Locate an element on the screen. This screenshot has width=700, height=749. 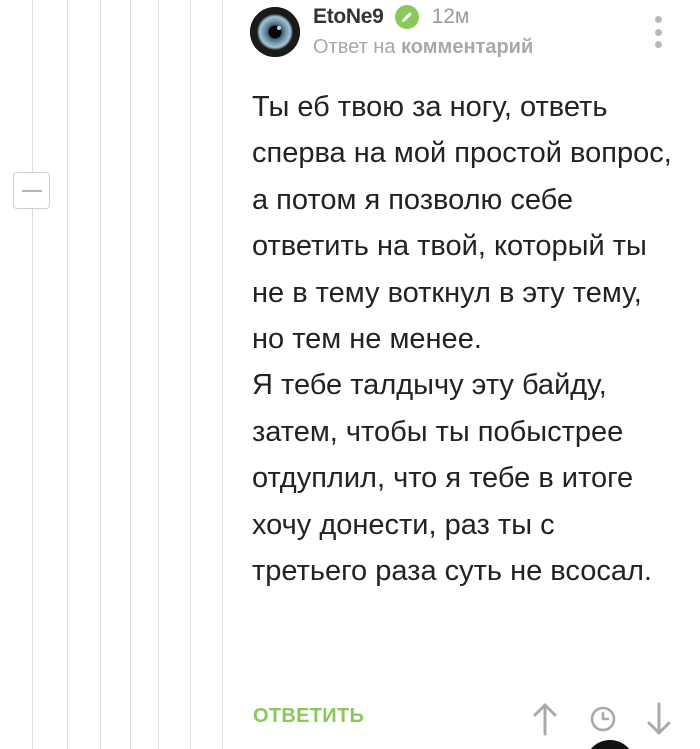
collapse-thread-button is located at coordinates (31, 190).